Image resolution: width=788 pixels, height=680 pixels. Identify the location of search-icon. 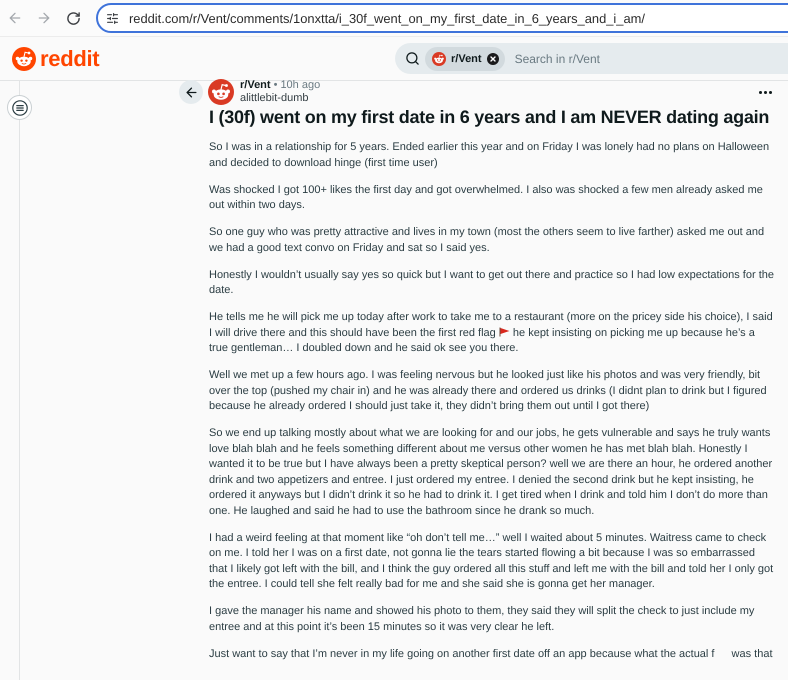
(412, 58).